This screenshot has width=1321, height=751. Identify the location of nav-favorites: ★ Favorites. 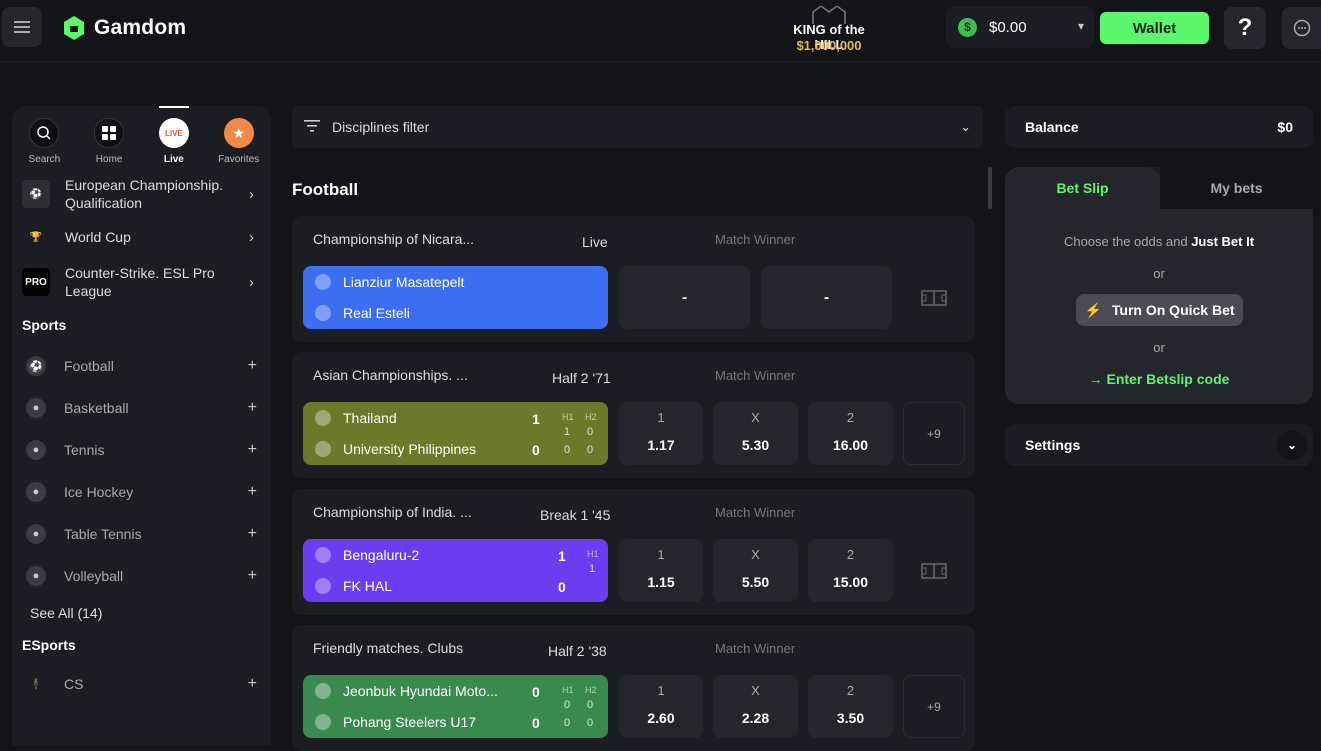
(239, 141).